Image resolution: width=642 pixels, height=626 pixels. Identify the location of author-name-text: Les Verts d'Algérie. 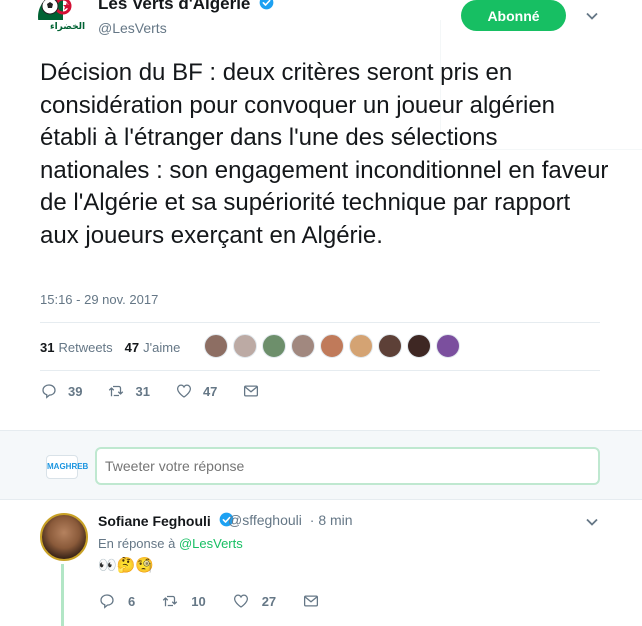
(174, 6).